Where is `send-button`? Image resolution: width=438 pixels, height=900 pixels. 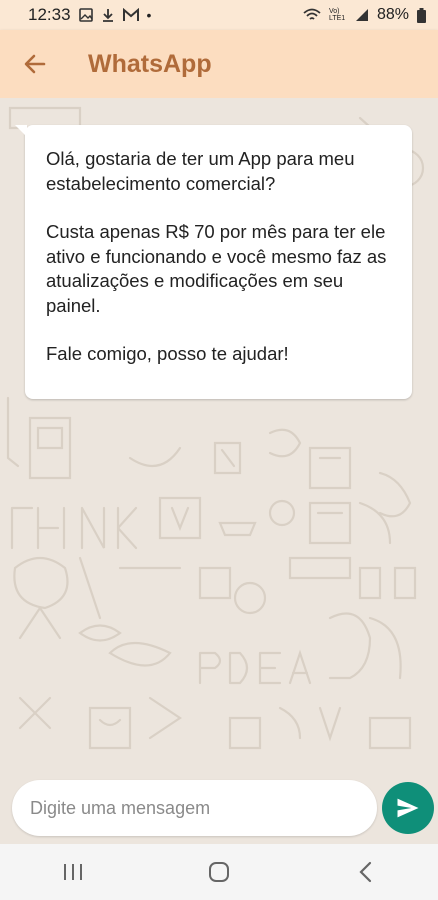
send-button is located at coordinates (408, 808).